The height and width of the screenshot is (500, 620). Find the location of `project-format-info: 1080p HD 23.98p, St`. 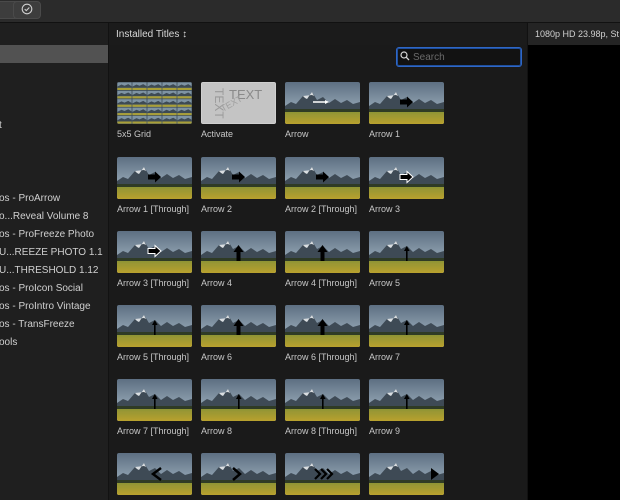

project-format-info: 1080p HD 23.98p, St is located at coordinates (577, 34).